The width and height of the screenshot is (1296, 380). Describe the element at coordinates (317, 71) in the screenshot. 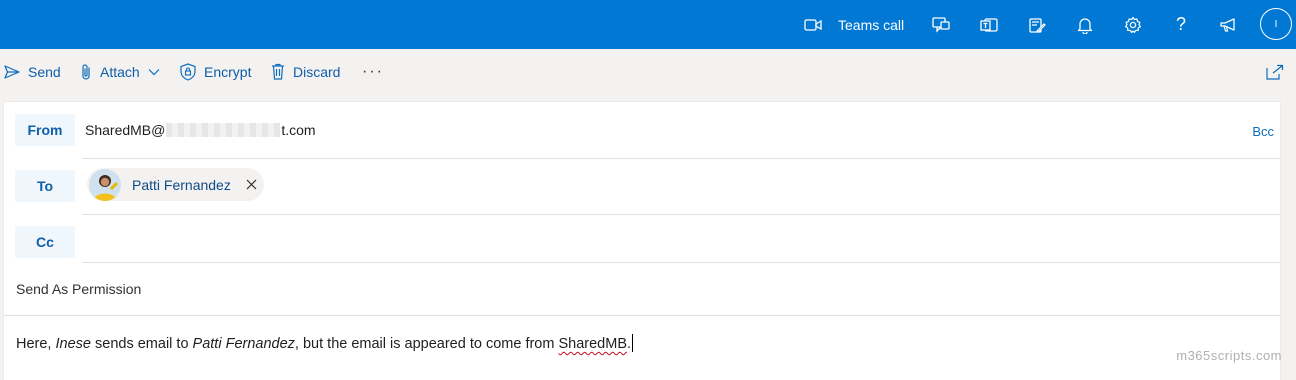

I see `discard-label: Discard` at that location.